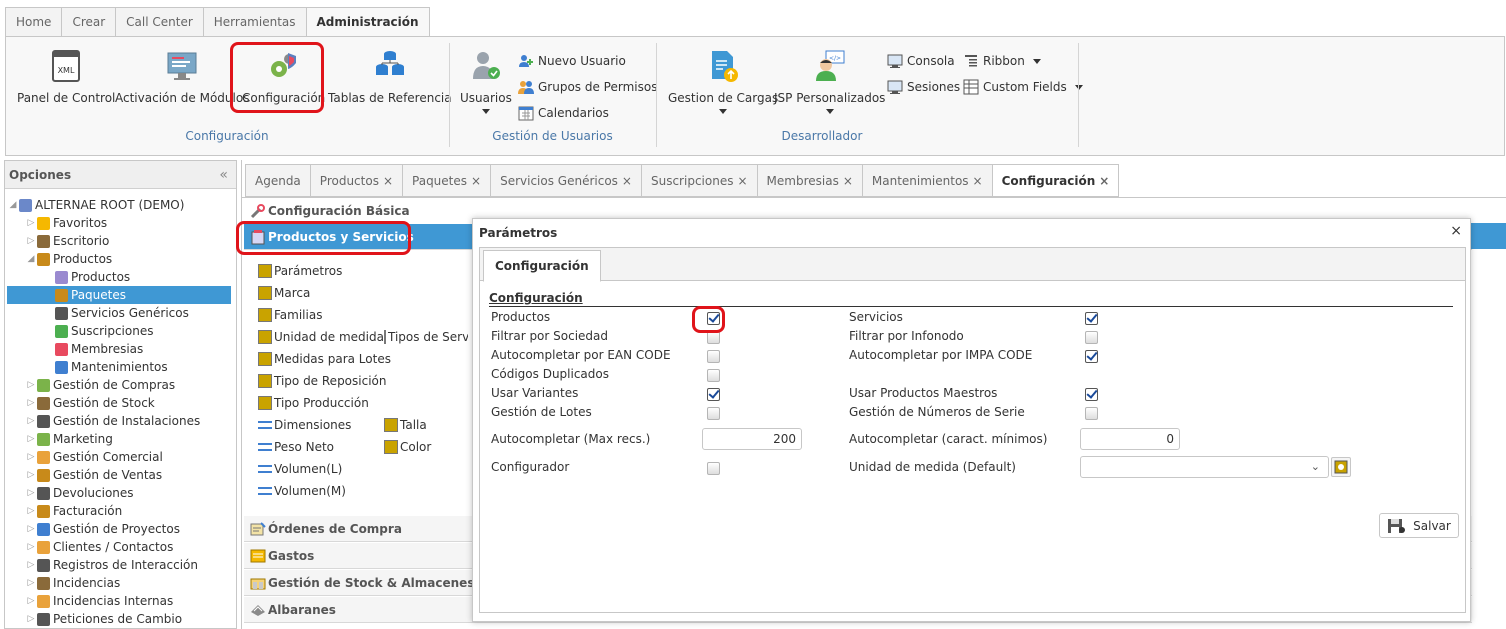 This screenshot has height=629, width=1506. I want to click on gestion-cargas-button: Gestion de Cargas, so click(723, 79).